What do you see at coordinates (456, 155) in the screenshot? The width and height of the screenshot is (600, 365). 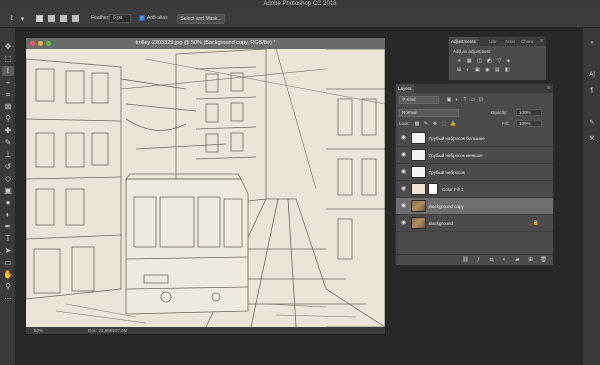 I see `layer-name: Грубый набросок меньше` at bounding box center [456, 155].